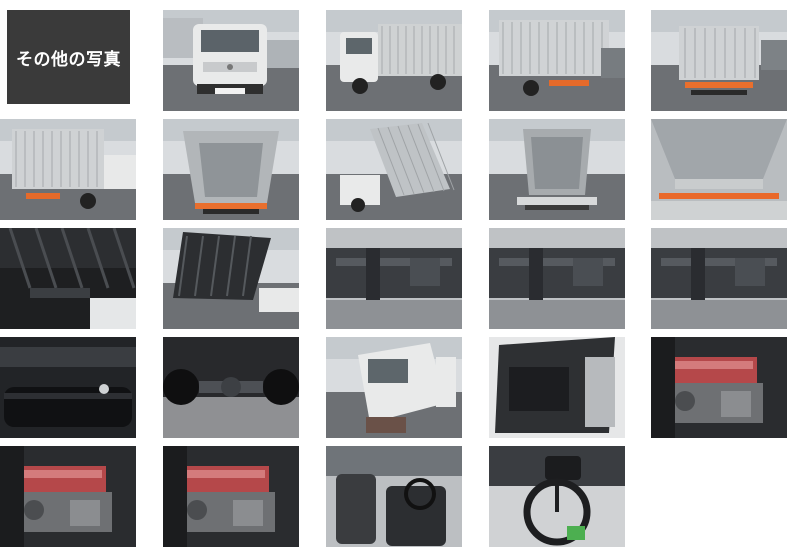  I want to click on photo-truck-front-thumbnail, so click(231, 60).